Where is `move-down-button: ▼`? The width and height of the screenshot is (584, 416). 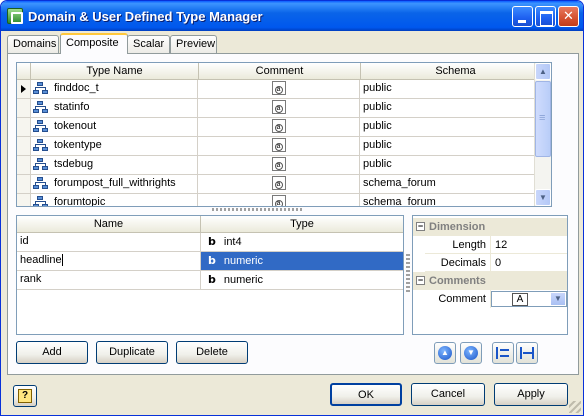
move-down-button: ▼ is located at coordinates (471, 353).